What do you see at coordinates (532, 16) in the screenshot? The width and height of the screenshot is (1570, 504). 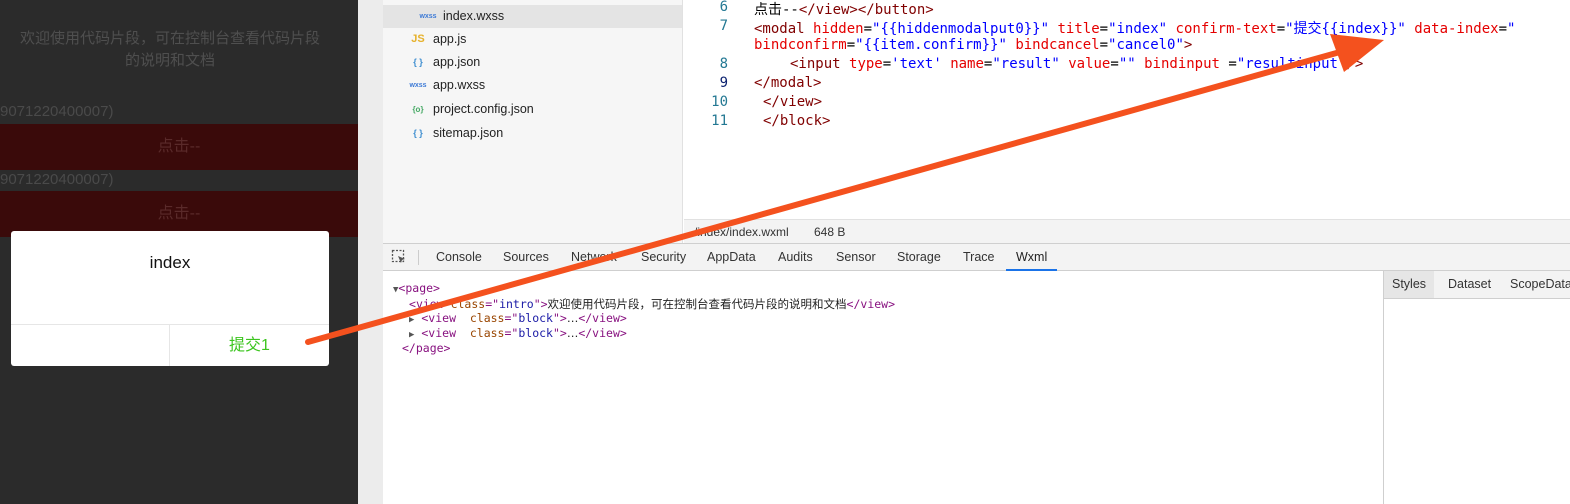 I see `file-item-index-wxss: wxss index.wxss` at bounding box center [532, 16].